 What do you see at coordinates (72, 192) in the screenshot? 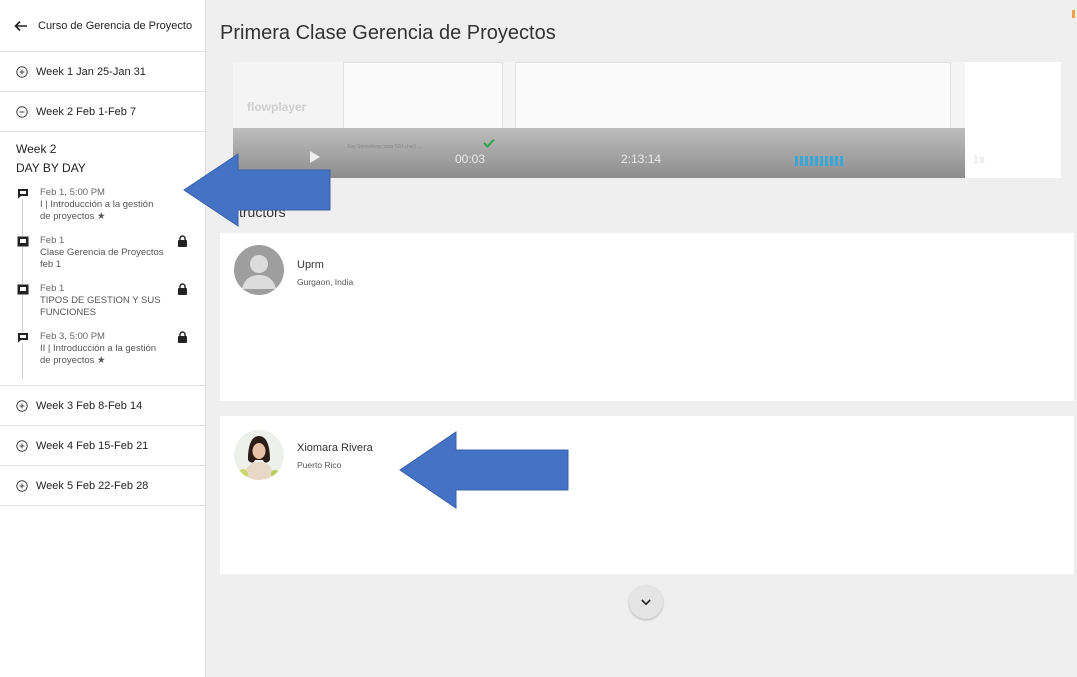
I see `item-date: Feb 1, 5:00 PM` at bounding box center [72, 192].